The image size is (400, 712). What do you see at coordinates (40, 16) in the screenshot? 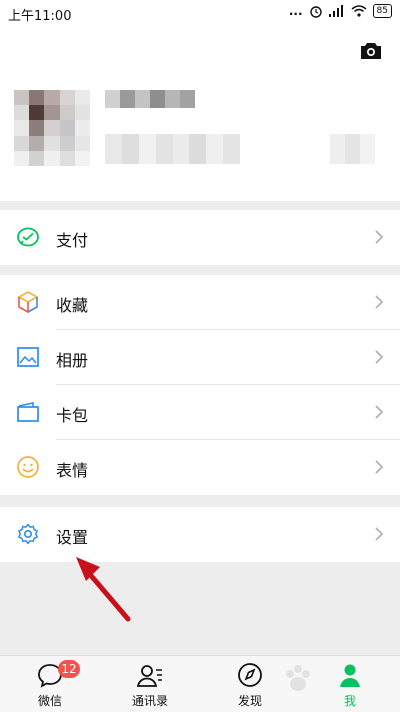
I see `status-time: 上午11:00` at bounding box center [40, 16].